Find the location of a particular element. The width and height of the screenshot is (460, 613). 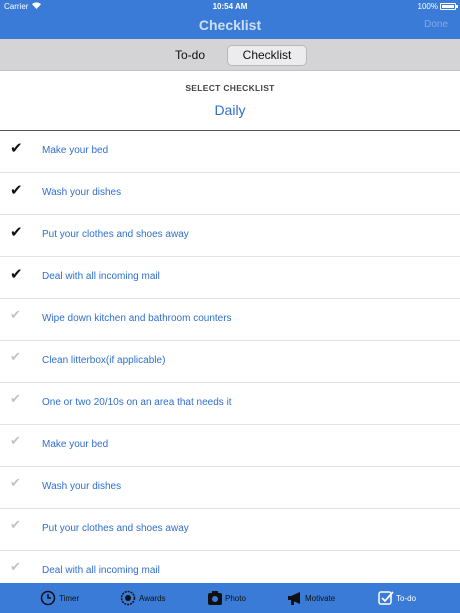

segmented-control: To-do Checklist is located at coordinates (230, 55).